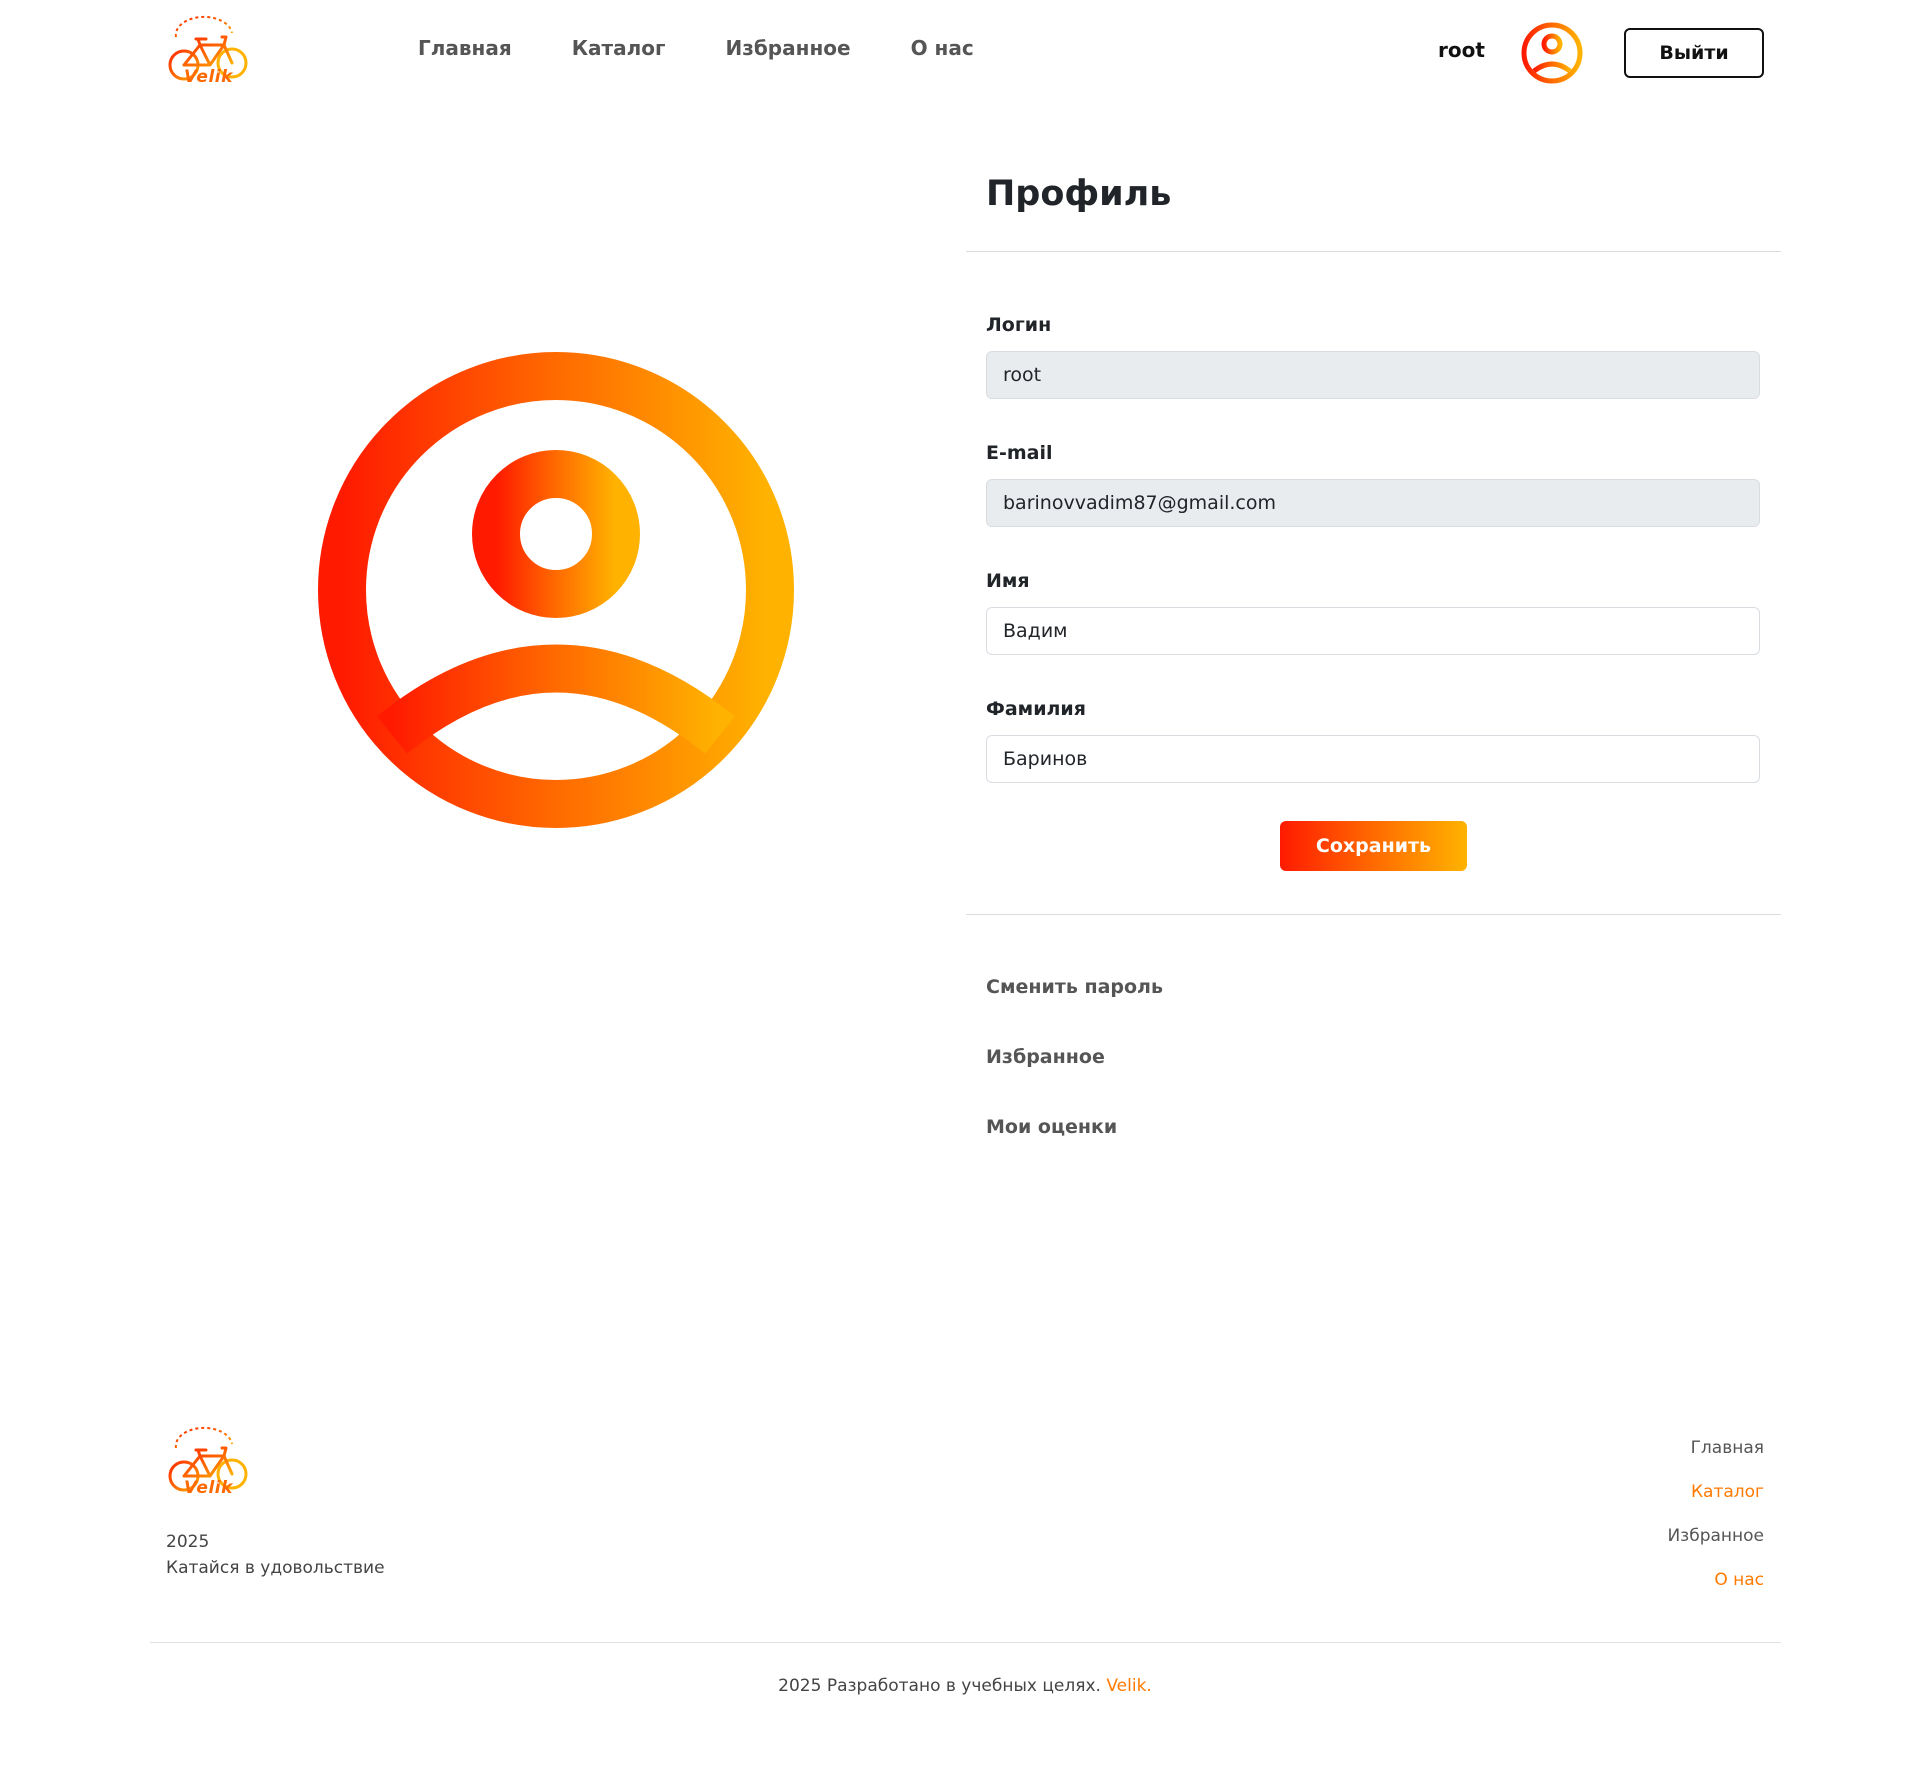 Image resolution: width=1920 pixels, height=1771 pixels. I want to click on site-logo: Velik, so click(208, 53).